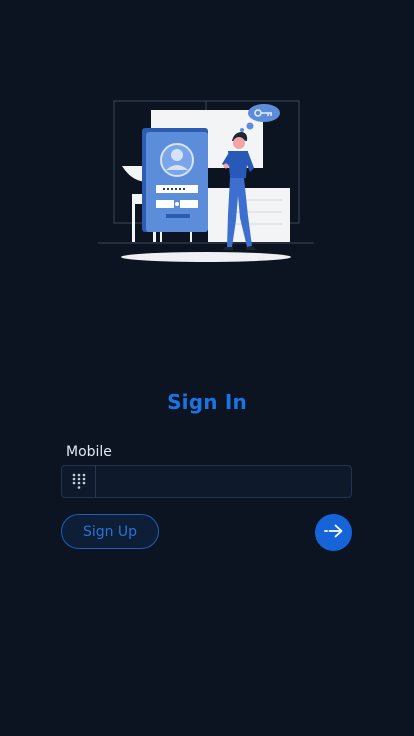  Describe the element at coordinates (207, 181) in the screenshot. I see `login-illustration` at that location.